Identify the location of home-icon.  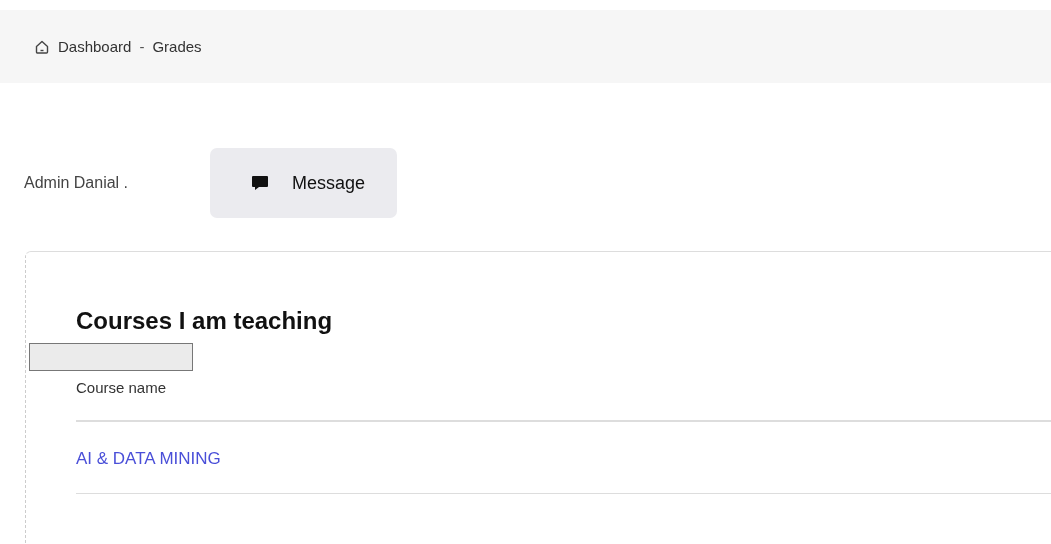
(42, 46).